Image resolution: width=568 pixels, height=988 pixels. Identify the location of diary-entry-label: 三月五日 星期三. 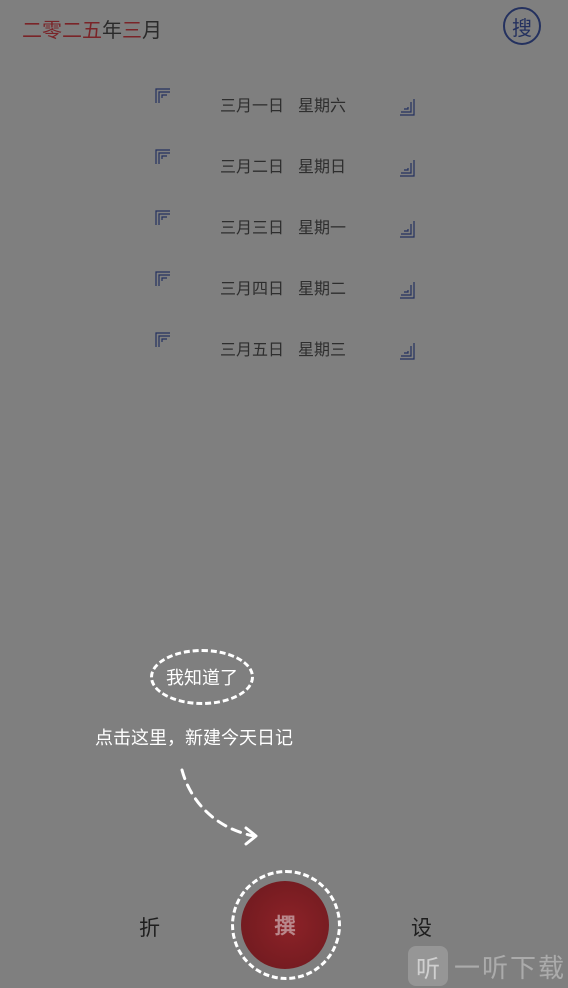
(283, 348).